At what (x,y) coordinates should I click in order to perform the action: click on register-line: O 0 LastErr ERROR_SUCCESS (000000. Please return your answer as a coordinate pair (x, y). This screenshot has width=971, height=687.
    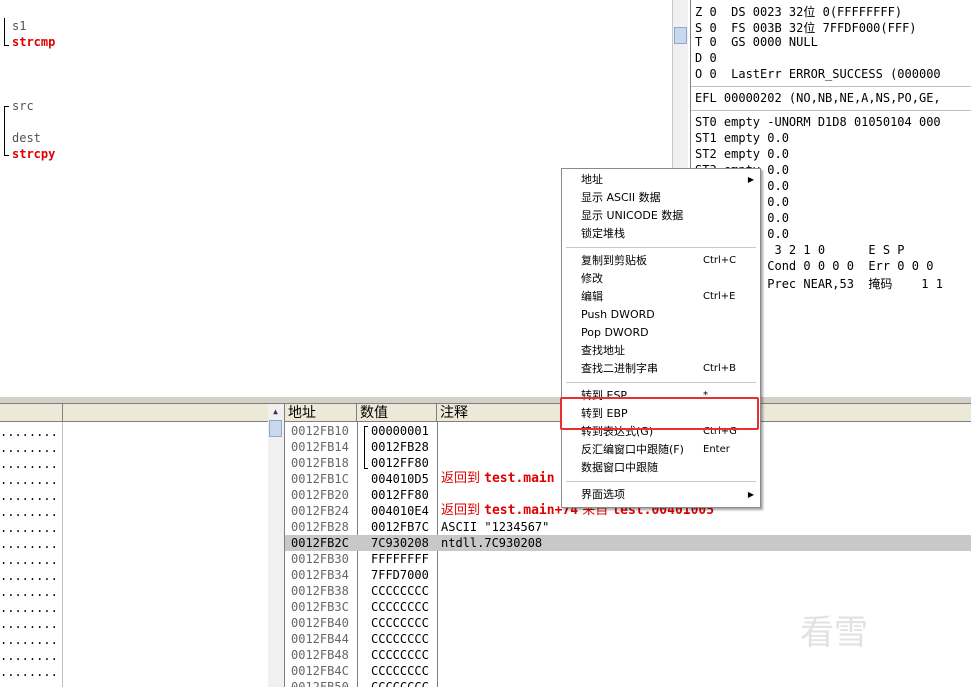
    Looking at the image, I should click on (818, 74).